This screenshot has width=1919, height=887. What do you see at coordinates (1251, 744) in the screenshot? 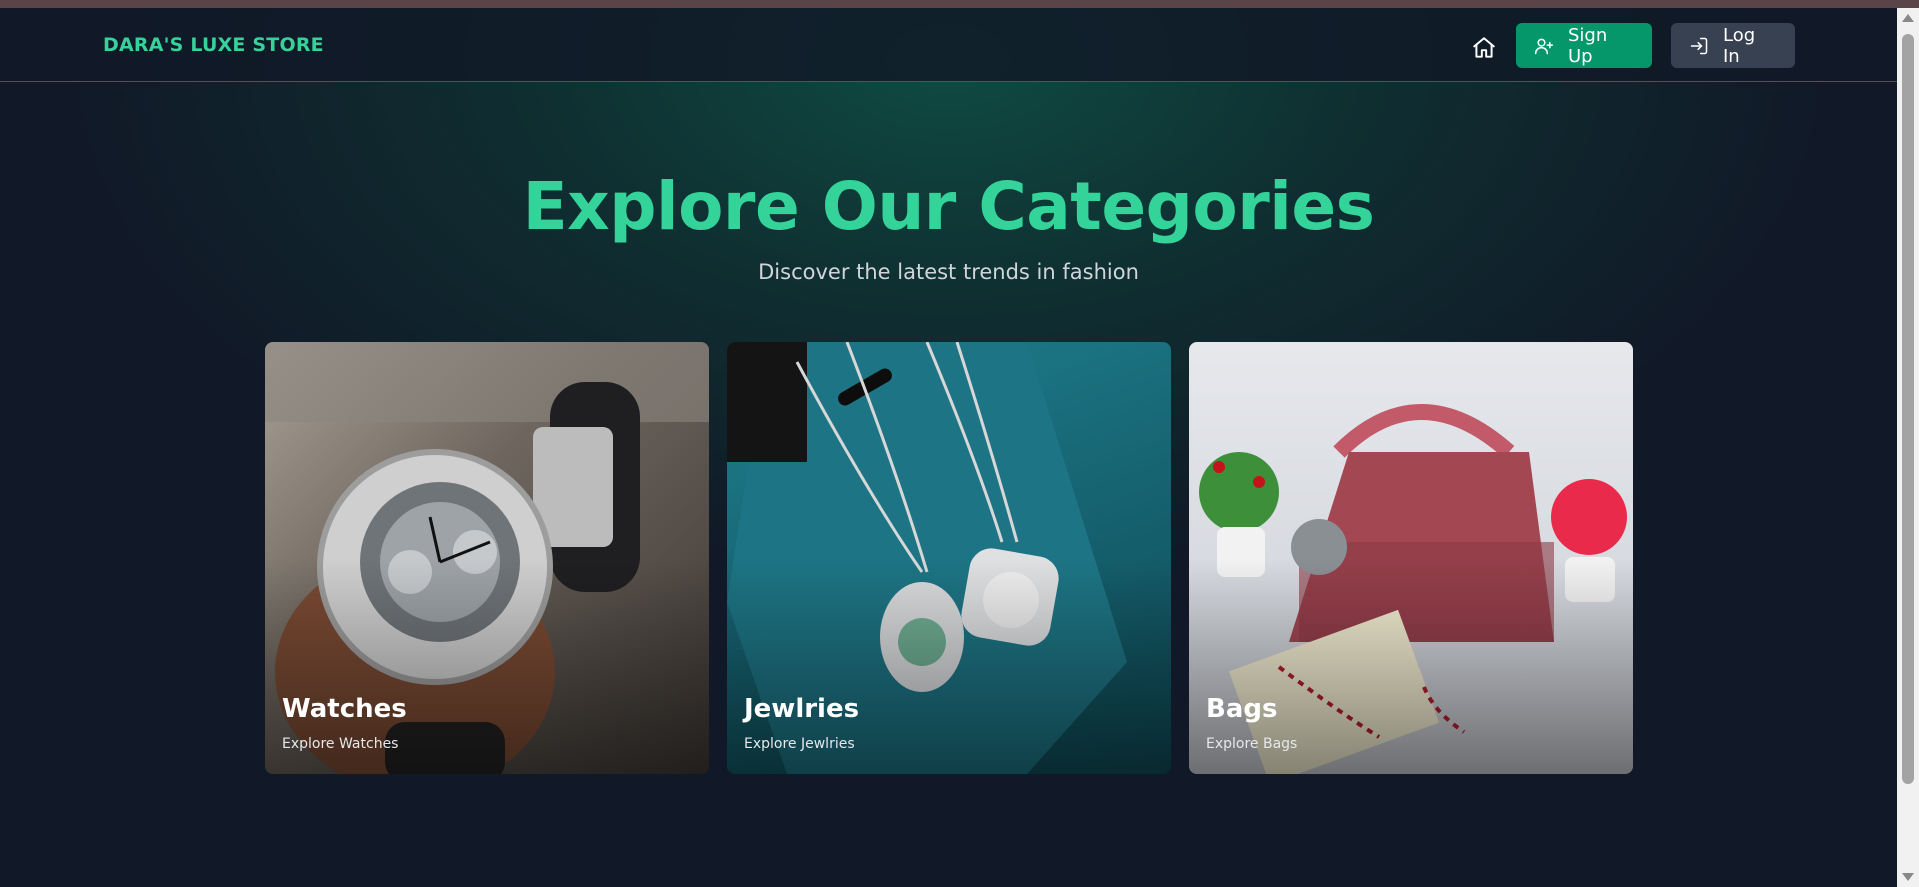
I see `card-link: Explore Bags` at bounding box center [1251, 744].